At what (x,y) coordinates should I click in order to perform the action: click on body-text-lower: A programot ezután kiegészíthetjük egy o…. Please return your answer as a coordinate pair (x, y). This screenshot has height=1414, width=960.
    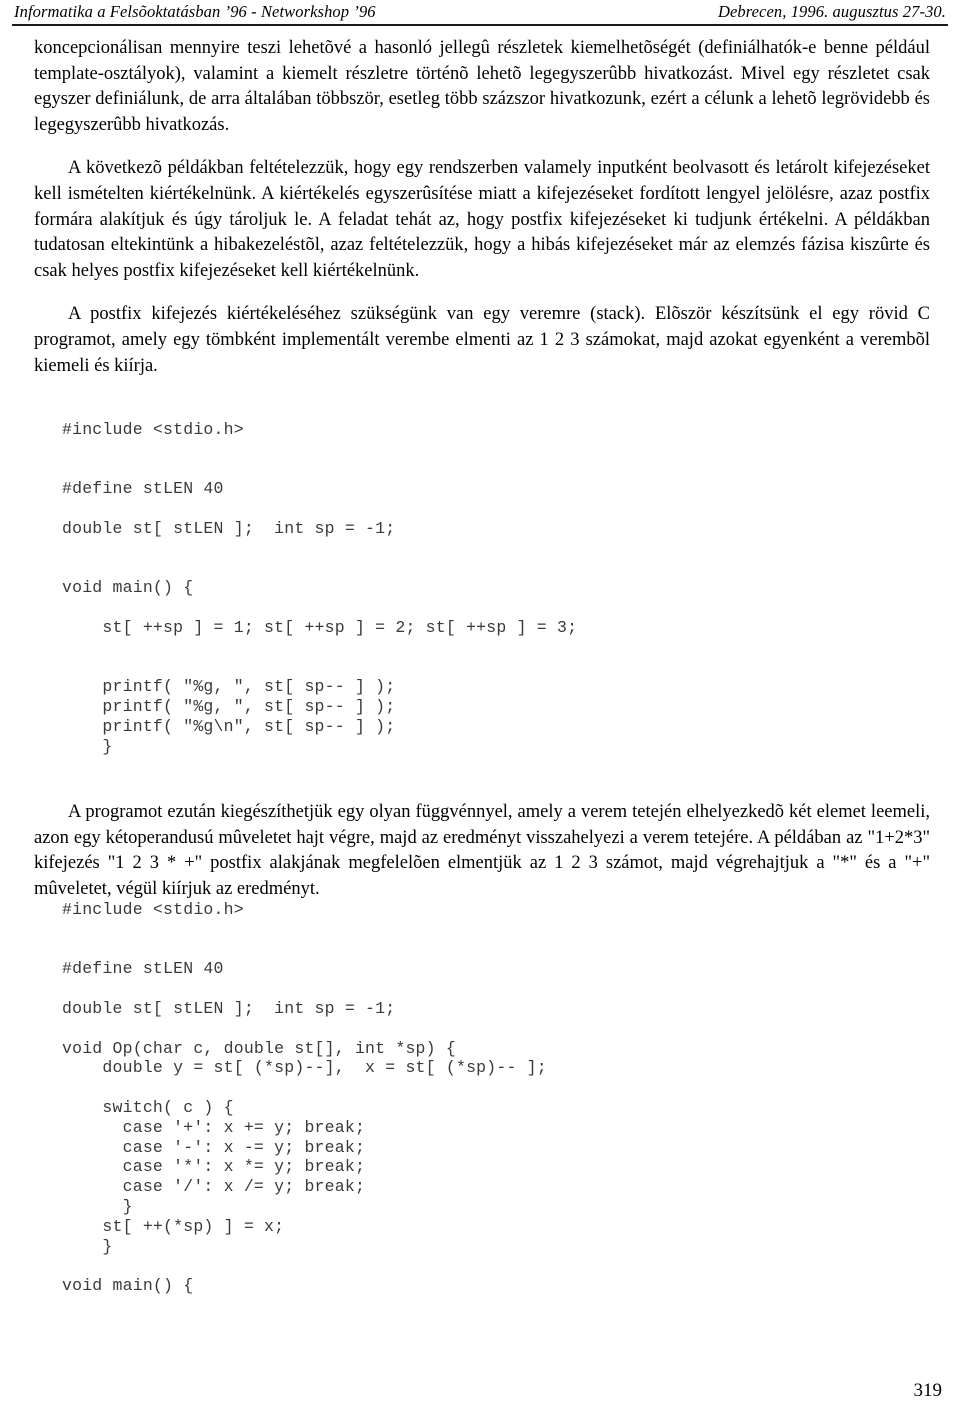
    Looking at the image, I should click on (482, 851).